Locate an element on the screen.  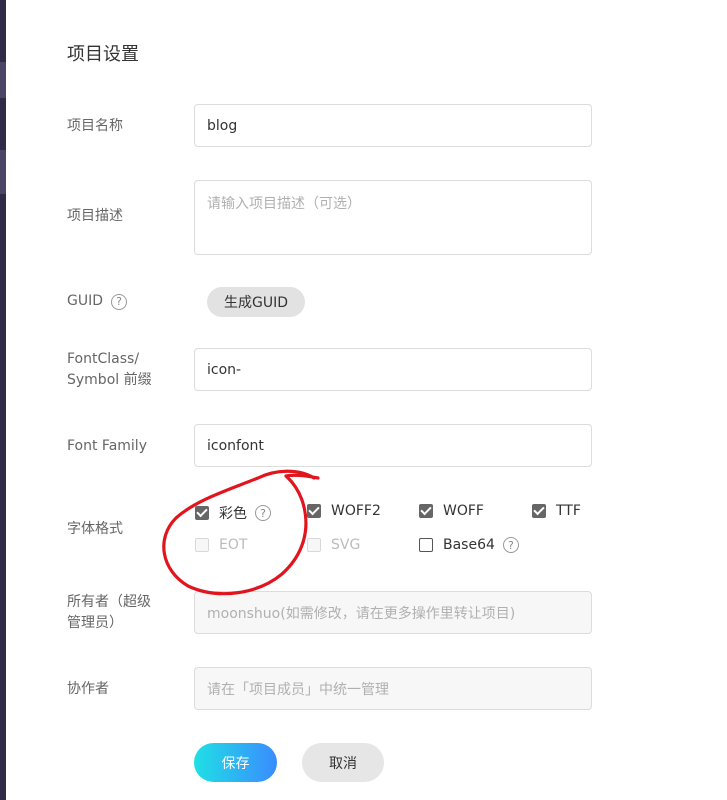
format-checkbox-base64: Base64 ? is located at coordinates (469, 545).